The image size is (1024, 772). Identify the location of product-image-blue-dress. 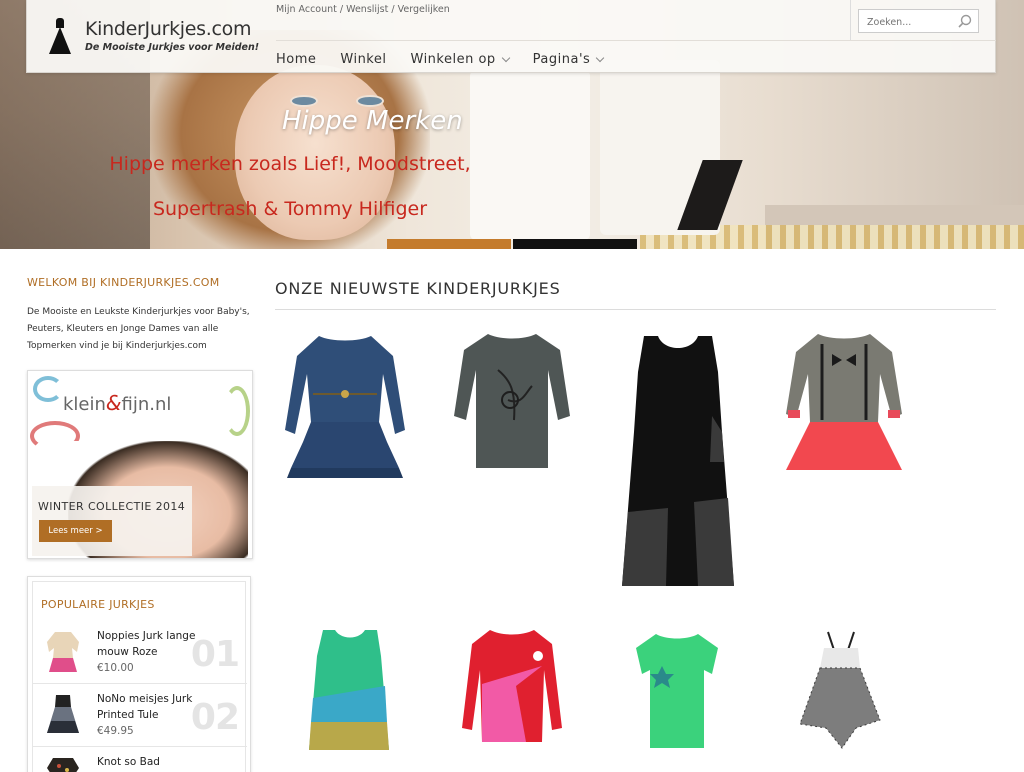
(345, 405).